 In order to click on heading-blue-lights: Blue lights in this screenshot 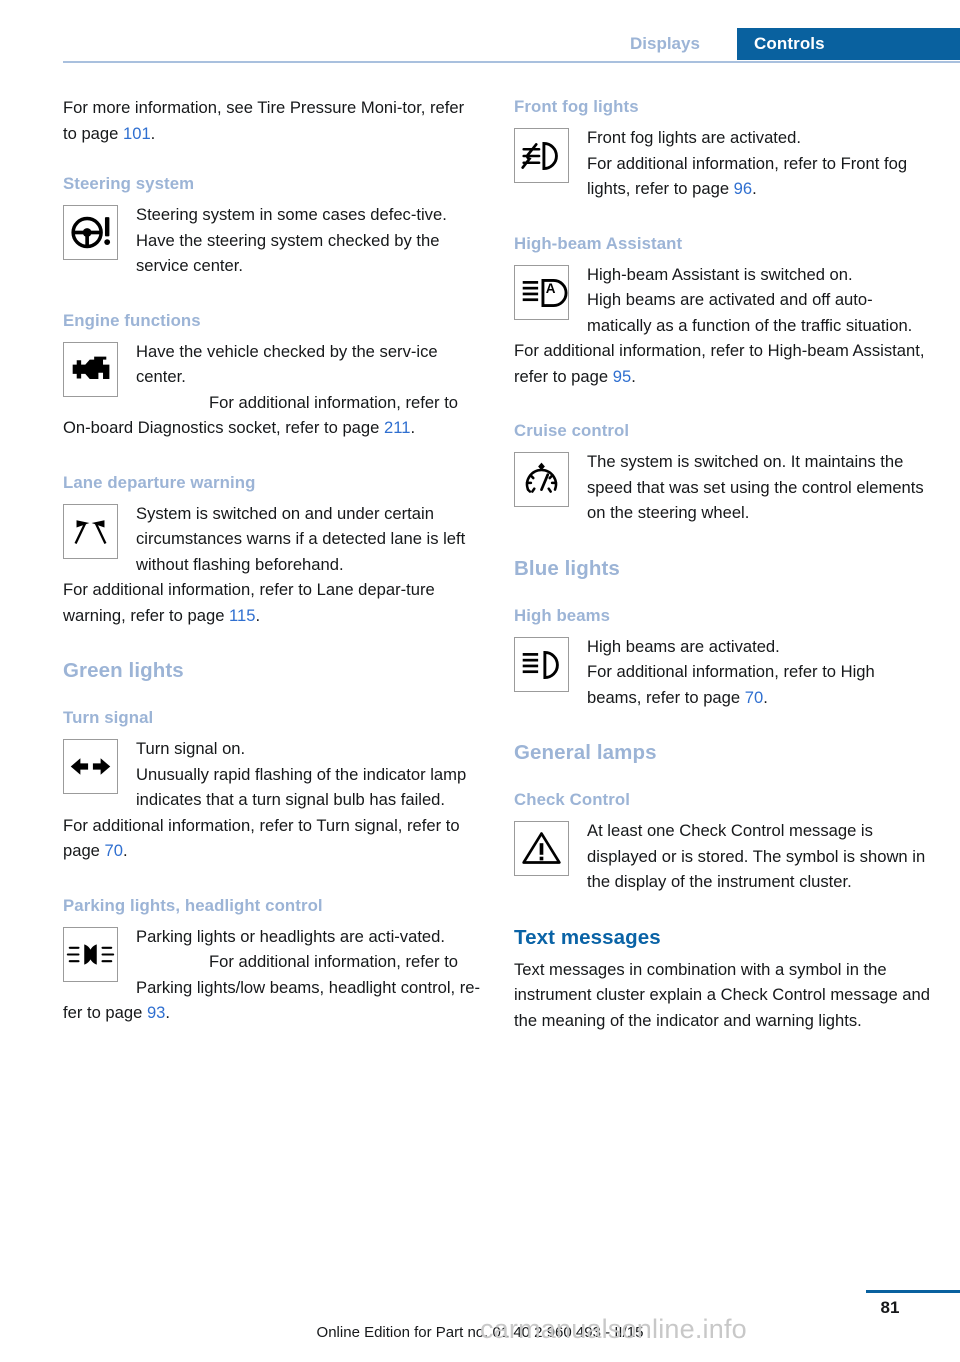, I will do `click(567, 568)`.